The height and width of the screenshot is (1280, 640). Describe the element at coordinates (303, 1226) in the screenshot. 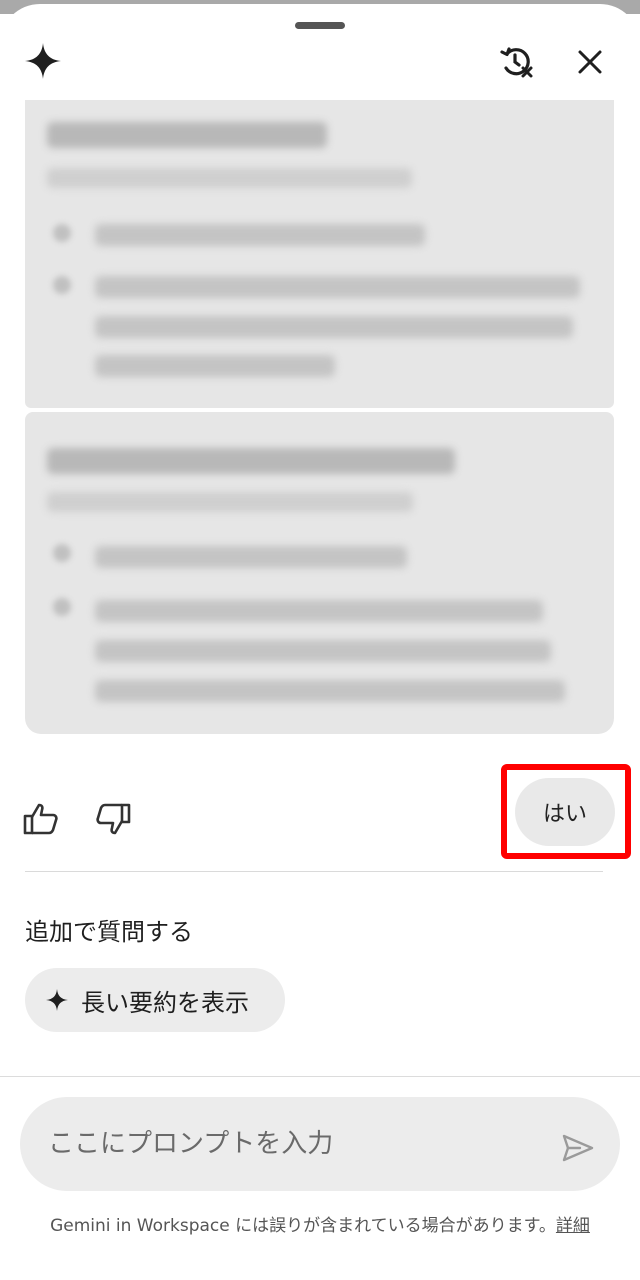

I see `disclaimer-text: Gemini in Workspace には誤りが含まれている場合があります。` at that location.